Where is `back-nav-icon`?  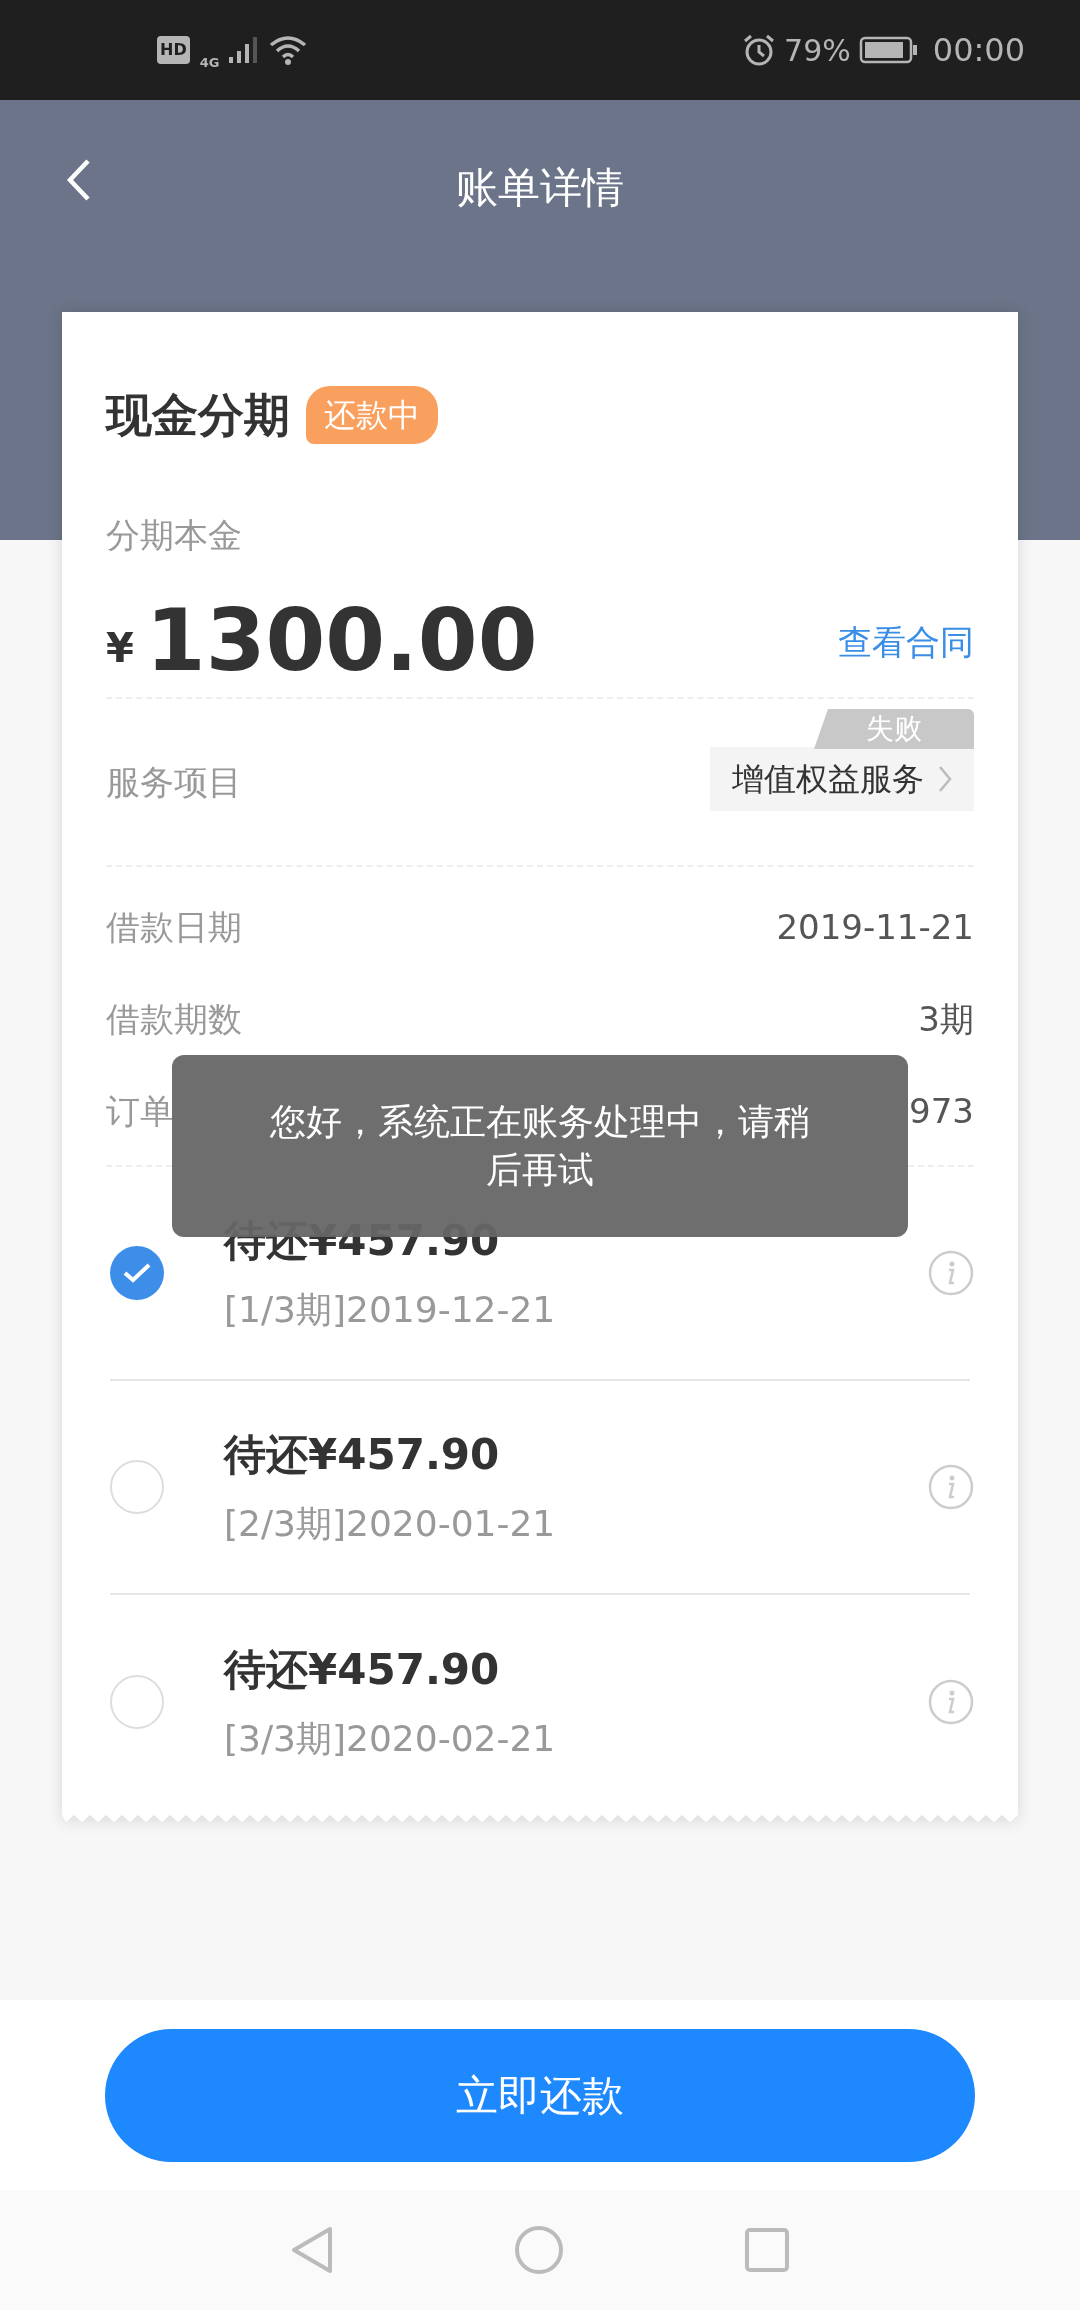 back-nav-icon is located at coordinates (312, 2250).